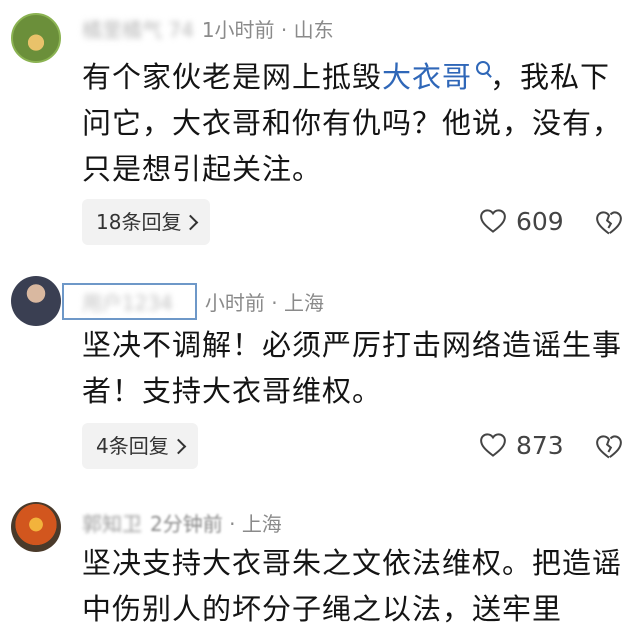 This screenshot has width=640, height=632. I want to click on comment-time: 小时前, so click(234, 303).